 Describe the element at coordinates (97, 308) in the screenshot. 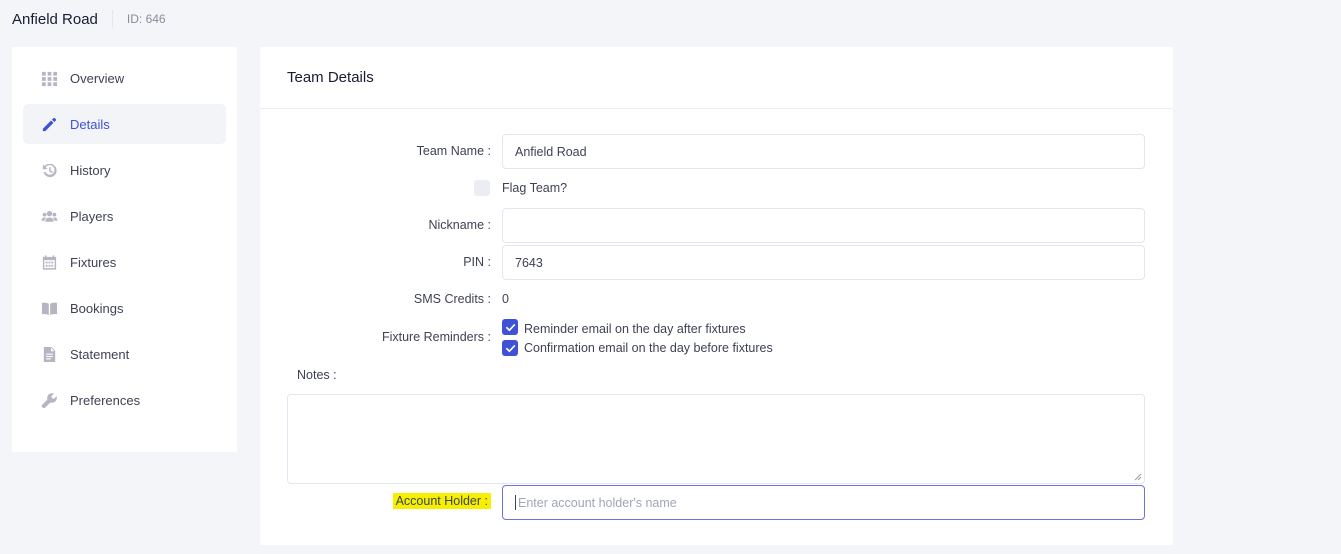

I see `sidebar-item-label: Bookings` at that location.